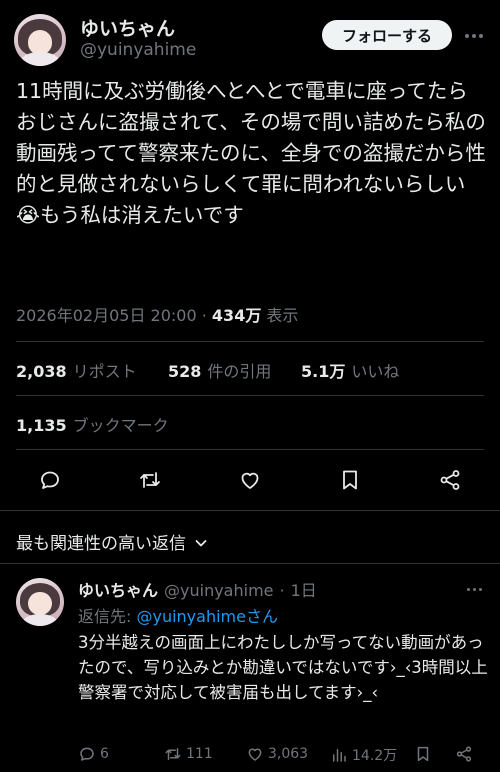 This screenshot has height=772, width=500. Describe the element at coordinates (138, 50) in the screenshot. I see `author-handle: @yuinyahime` at that location.